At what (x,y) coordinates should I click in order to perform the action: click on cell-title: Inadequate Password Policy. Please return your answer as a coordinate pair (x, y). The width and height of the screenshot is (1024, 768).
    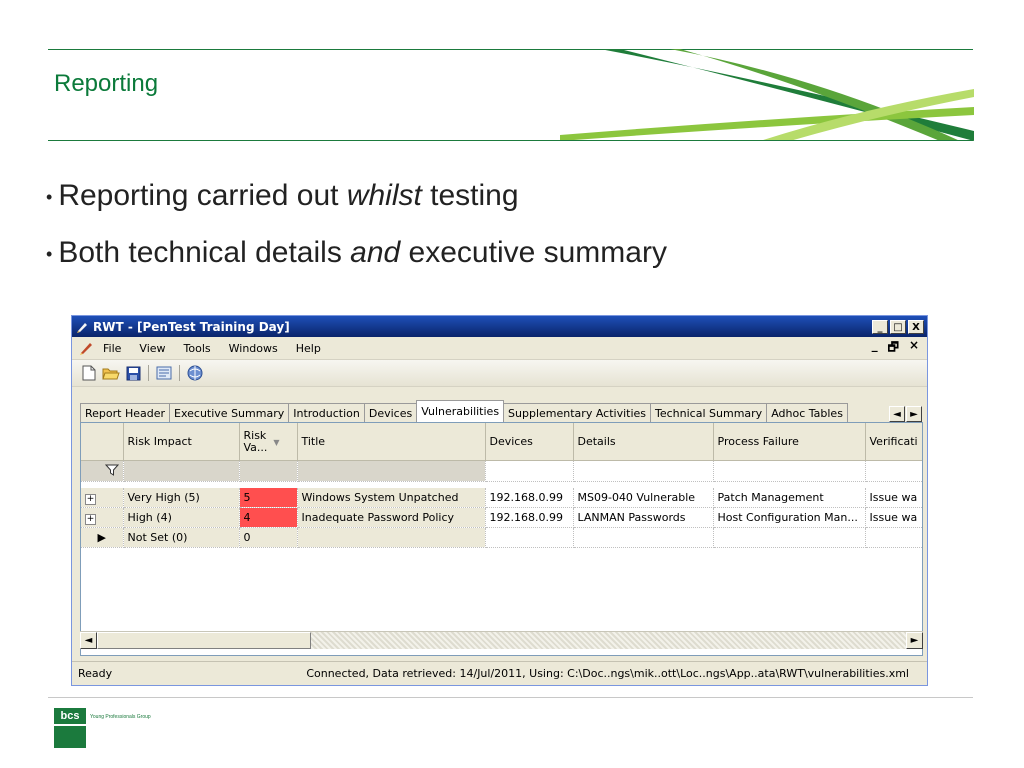
    Looking at the image, I should click on (391, 517).